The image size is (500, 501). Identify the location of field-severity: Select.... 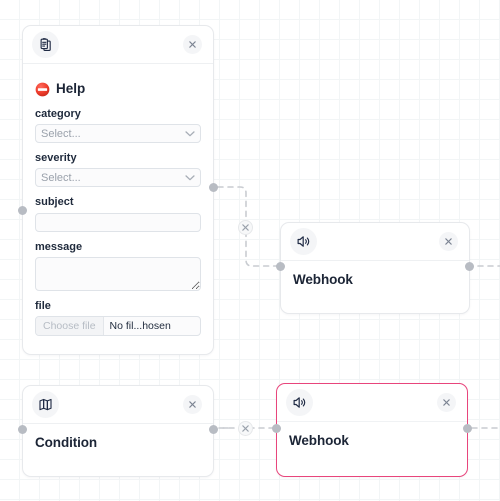
(118, 177).